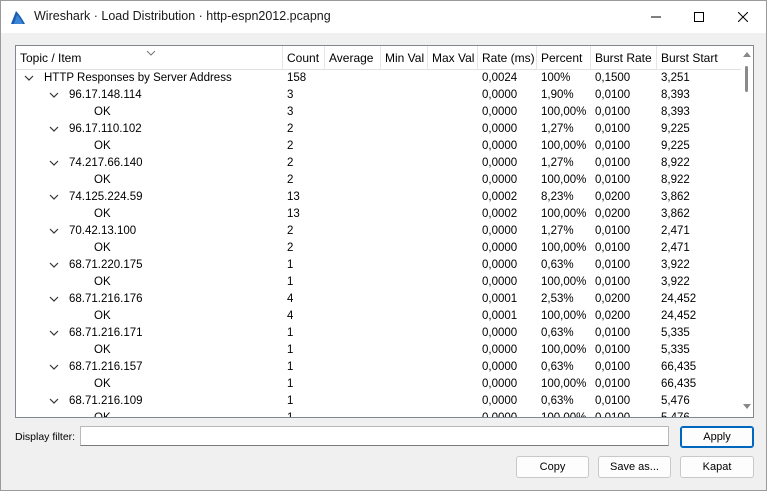  I want to click on table-row: 68.71.220.175 1 0,0000 0,63% 0,0100 3,922, so click(378, 265).